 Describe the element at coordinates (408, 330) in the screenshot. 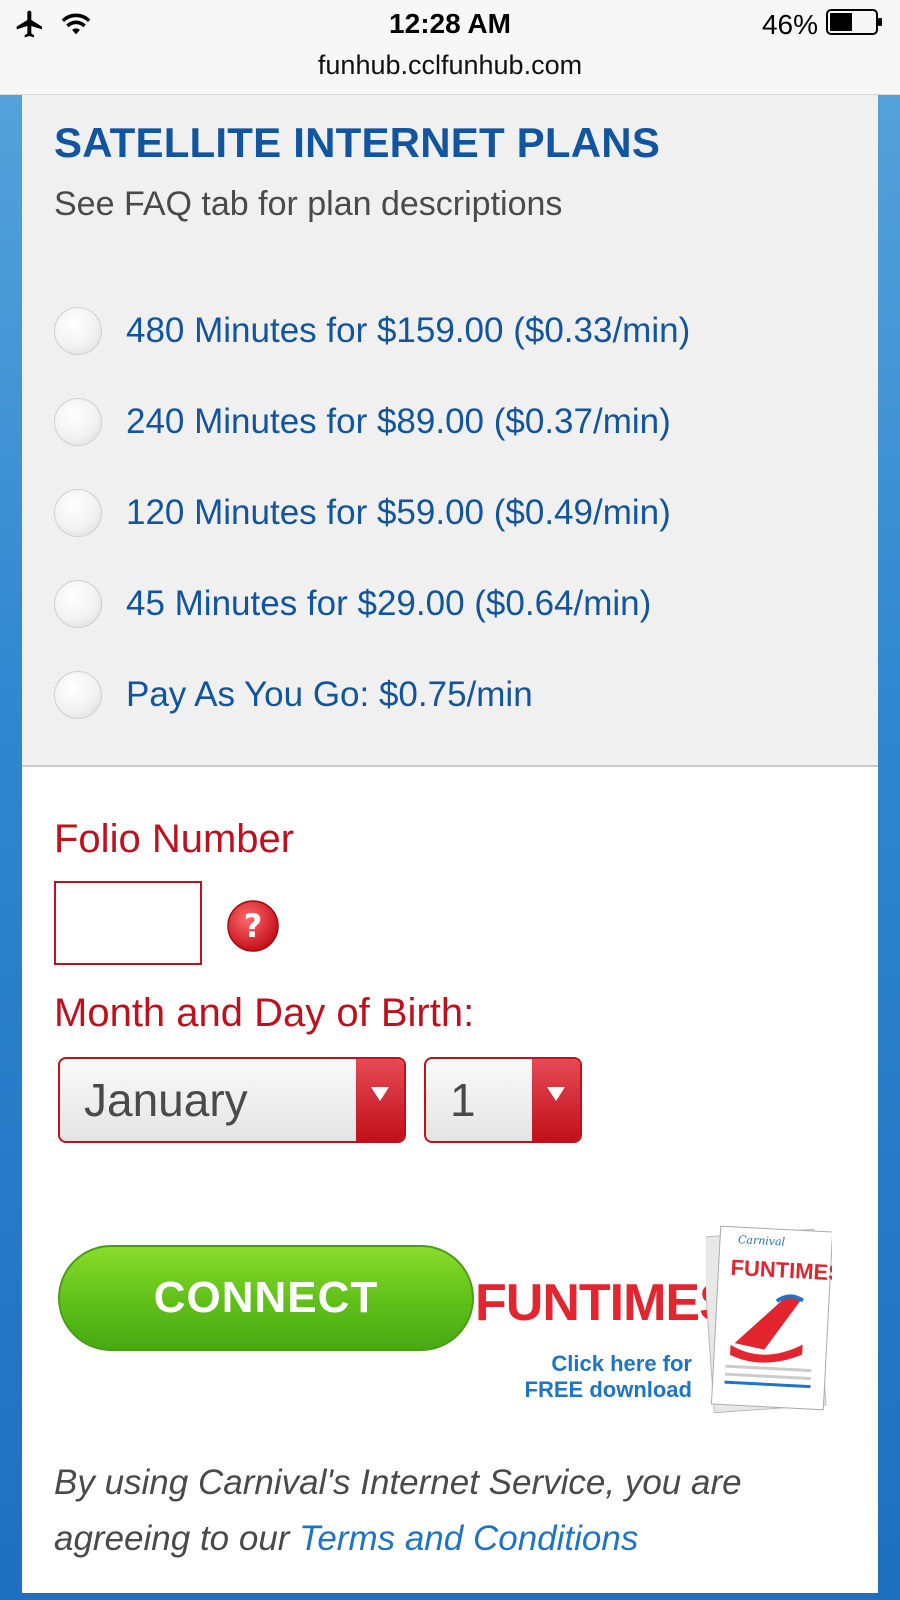

I see `plan-label: 480 Minutes for $159.00 ($0.33/min)` at that location.